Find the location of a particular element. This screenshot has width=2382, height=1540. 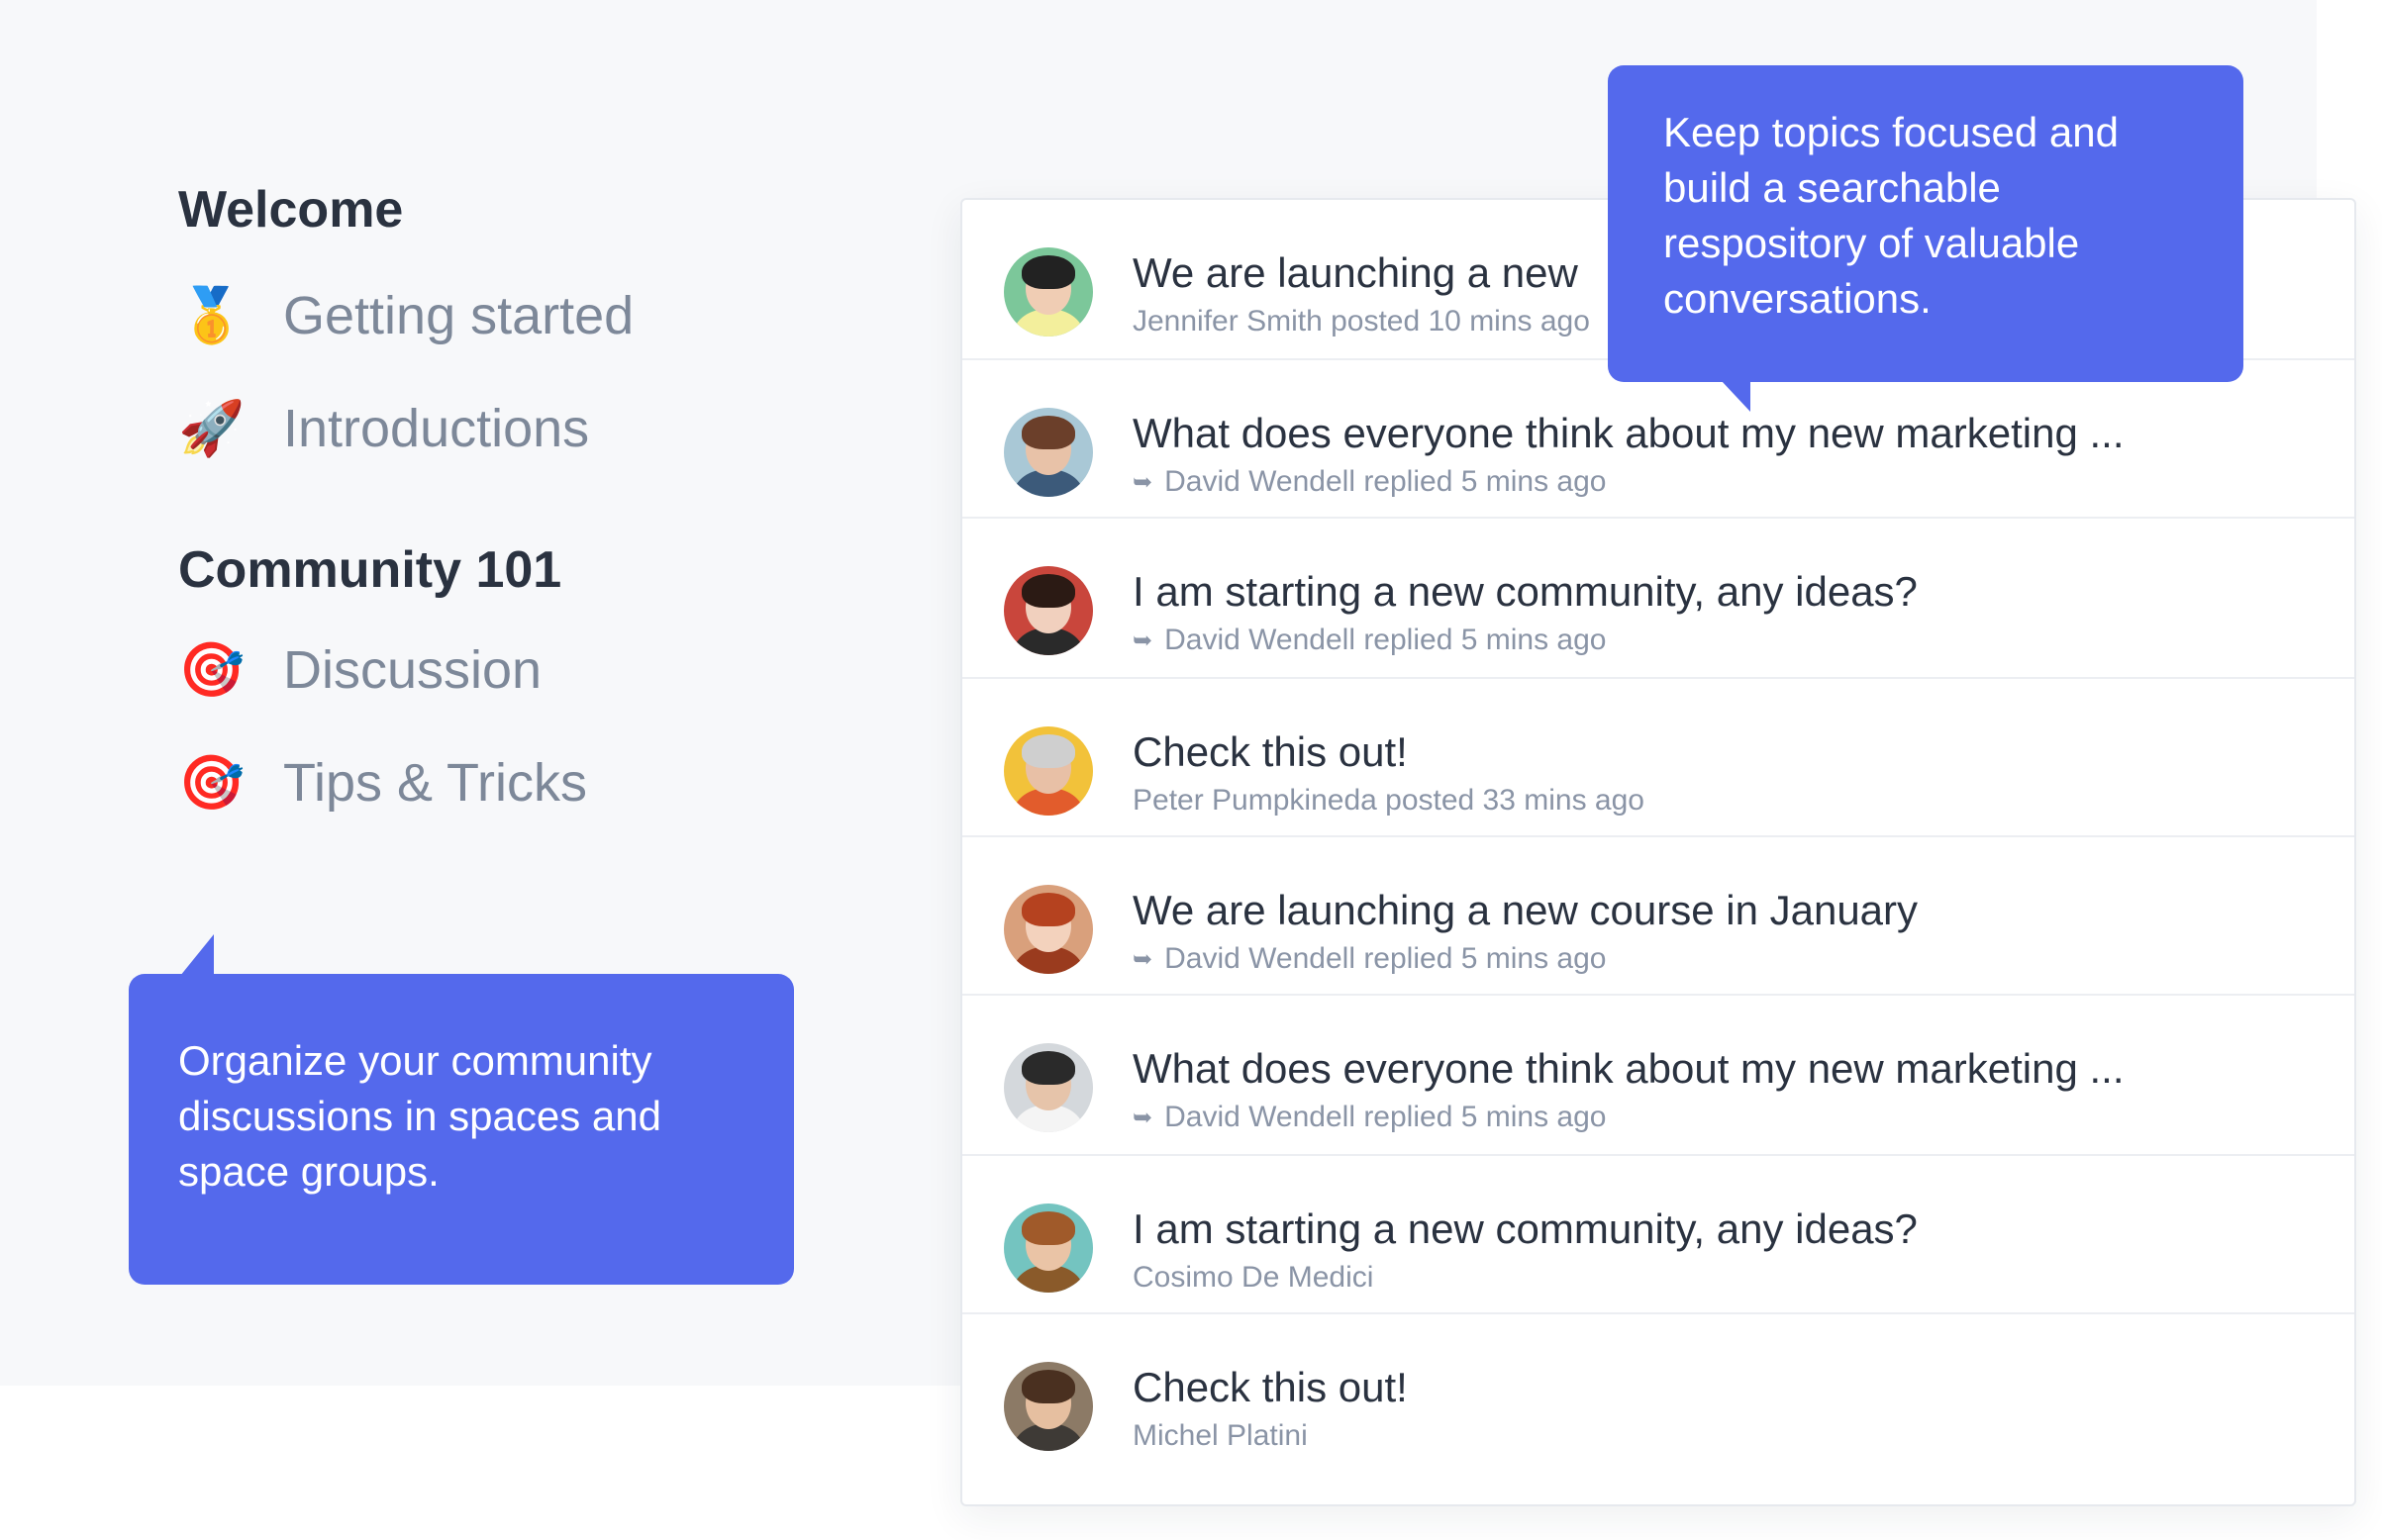

sidebar-item-label: Discussion is located at coordinates (413, 670).